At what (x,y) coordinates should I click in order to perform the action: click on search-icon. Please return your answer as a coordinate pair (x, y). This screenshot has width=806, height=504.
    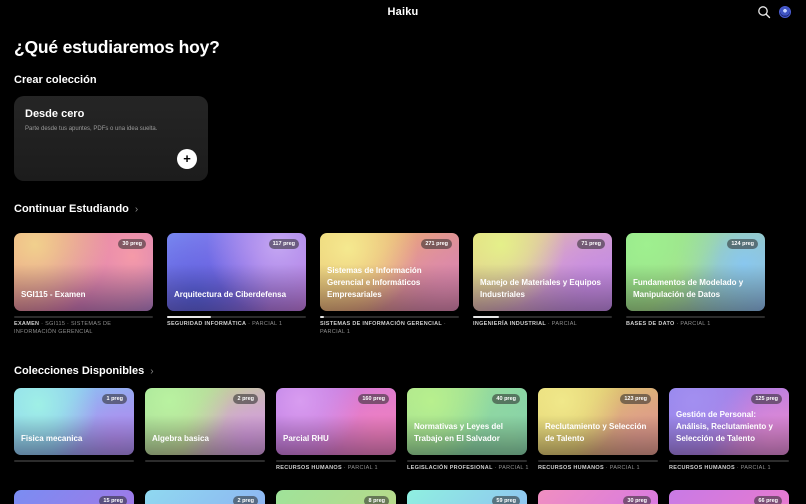
    Looking at the image, I should click on (764, 12).